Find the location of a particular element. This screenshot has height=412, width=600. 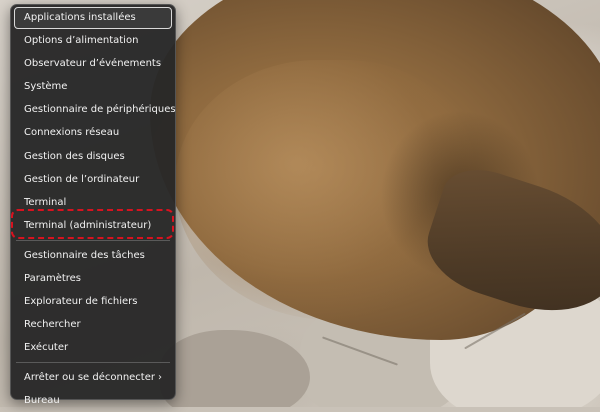

menu-item-label: Gestionnaire des tâches is located at coordinates (84, 255).